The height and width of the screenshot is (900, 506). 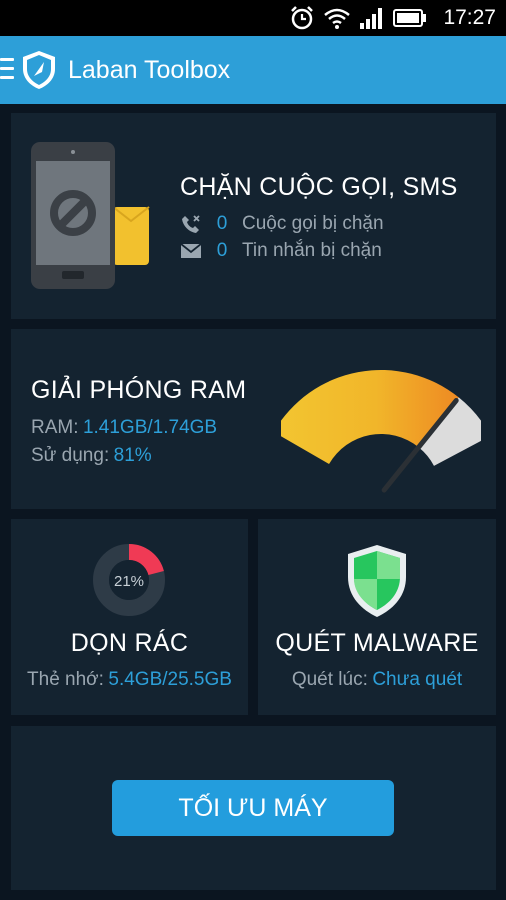 What do you see at coordinates (253, 18) in the screenshot?
I see `status-bar: 17:27` at bounding box center [253, 18].